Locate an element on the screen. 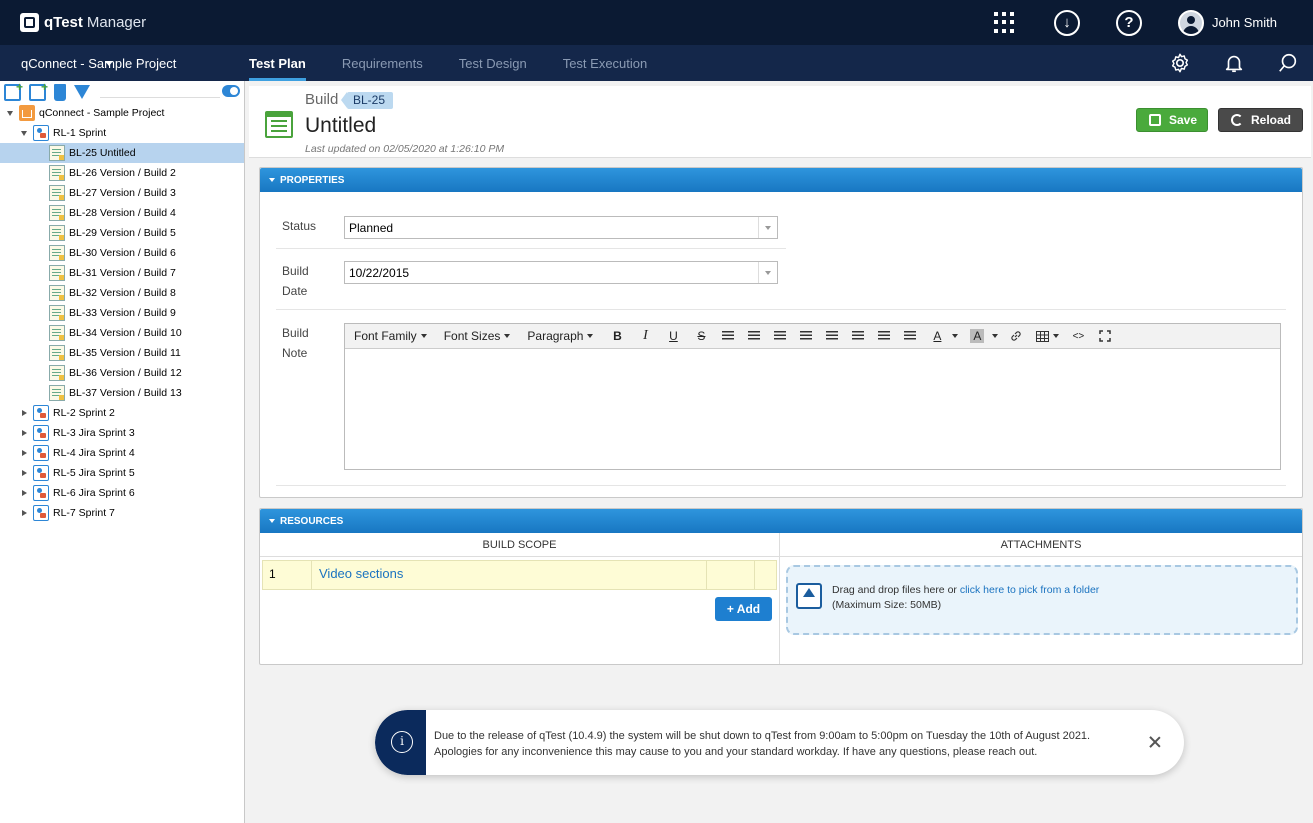  tree-item-release: RL-7 Sprint 7 is located at coordinates (122, 513).